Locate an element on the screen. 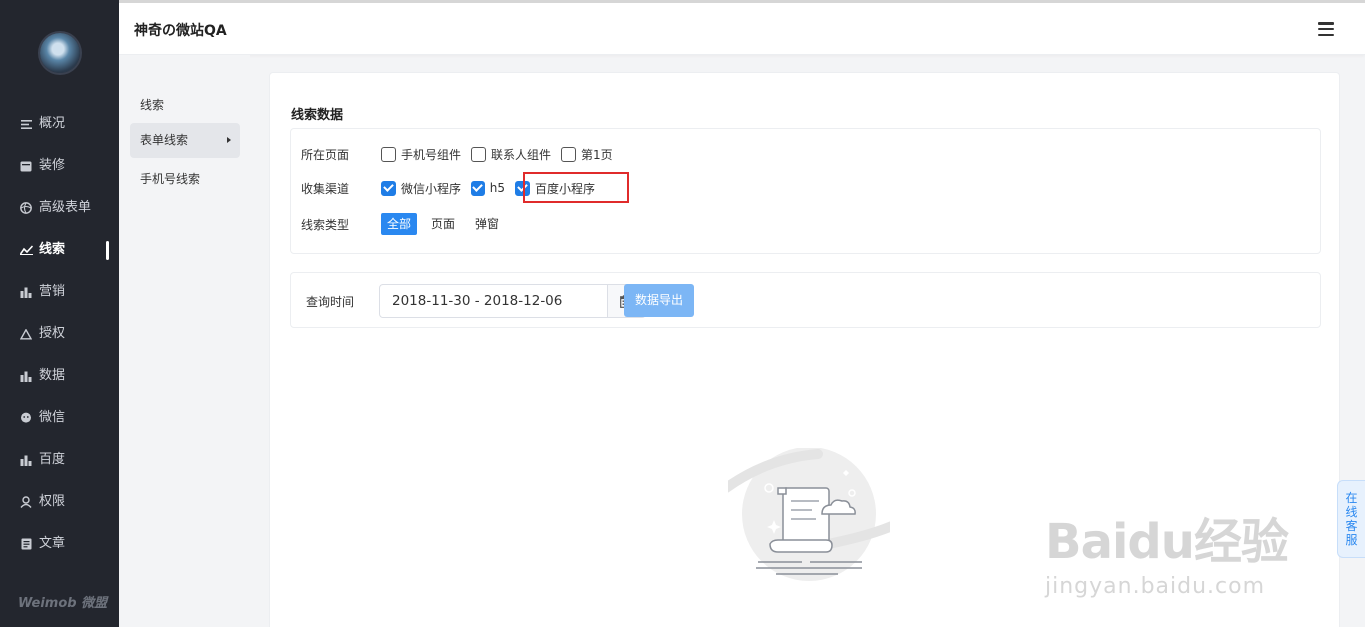  sidebar-item-articles: 文章 is located at coordinates (59, 544).